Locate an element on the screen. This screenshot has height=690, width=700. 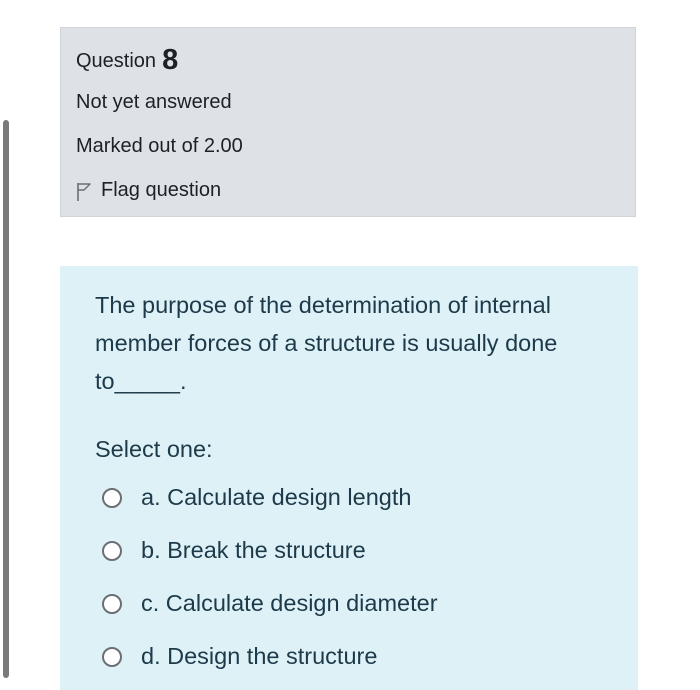
answer-option-a: a. Calculate design length is located at coordinates (256, 497).